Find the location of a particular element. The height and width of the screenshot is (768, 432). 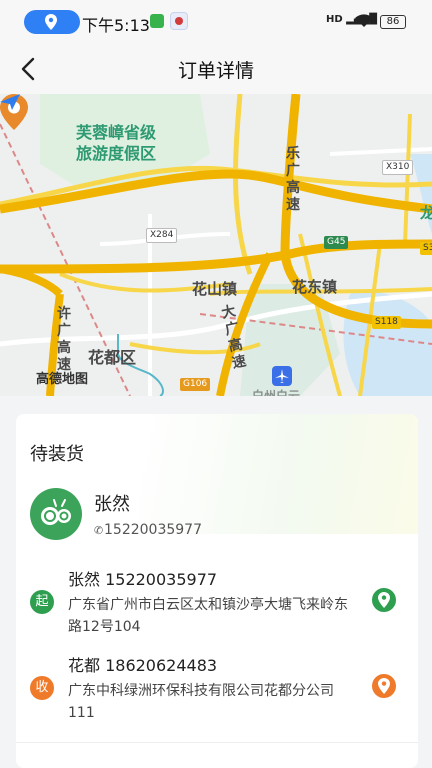

place-label-huadong: 花东镇 is located at coordinates (315, 287).